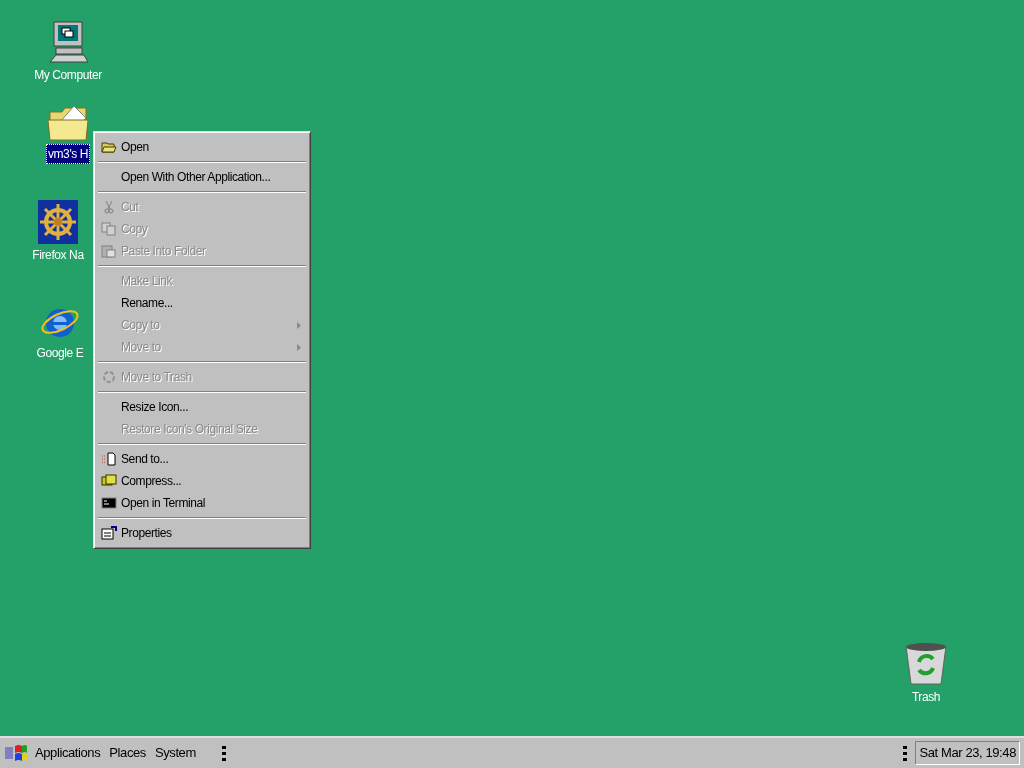 The image size is (1024, 768). What do you see at coordinates (175, 753) in the screenshot?
I see `taskbar-menu: System` at bounding box center [175, 753].